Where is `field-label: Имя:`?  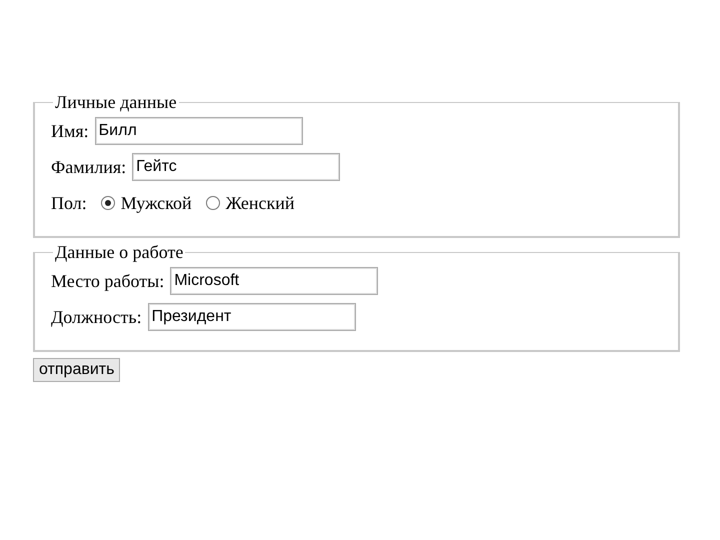
field-label: Имя: is located at coordinates (70, 131).